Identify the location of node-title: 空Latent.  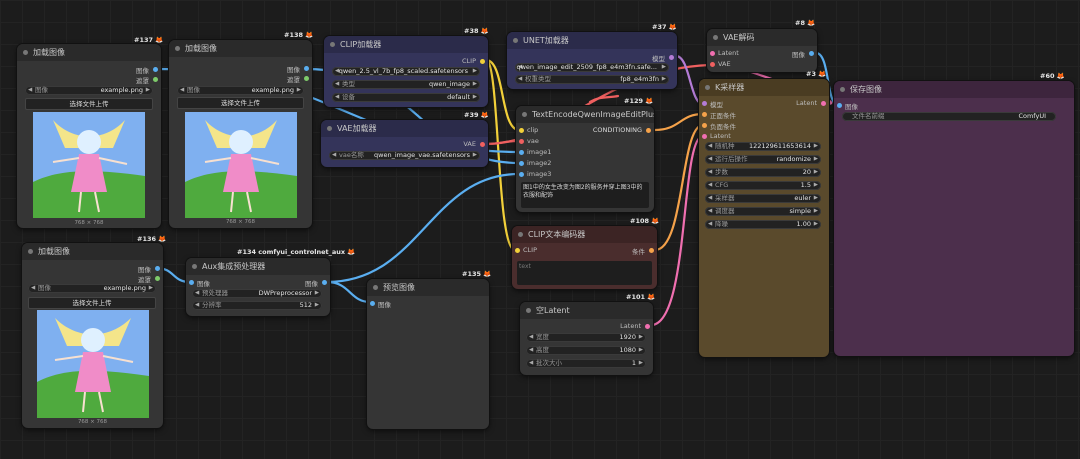
(586, 310).